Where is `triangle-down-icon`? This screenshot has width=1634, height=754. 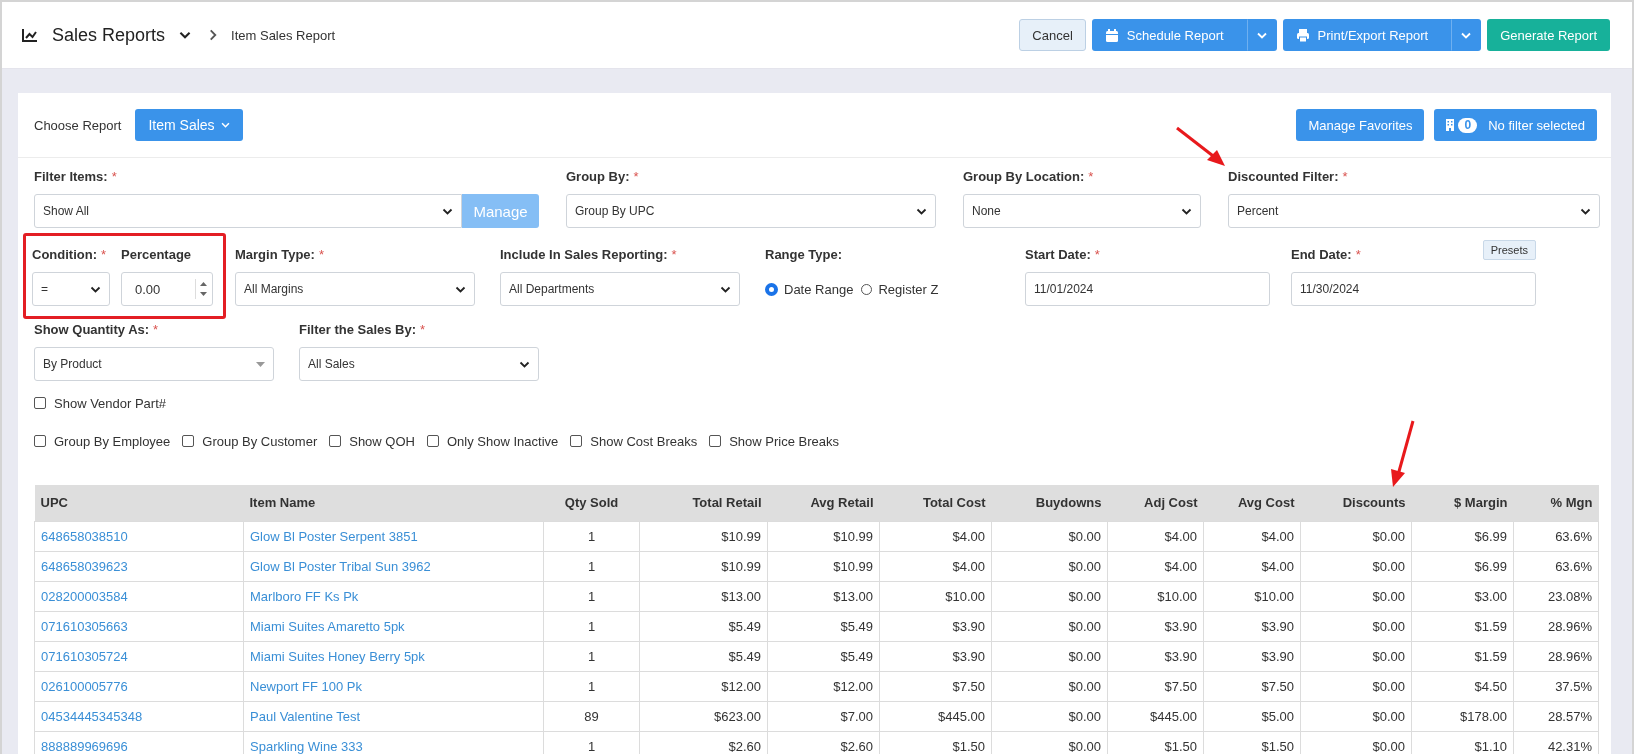
triangle-down-icon is located at coordinates (260, 364).